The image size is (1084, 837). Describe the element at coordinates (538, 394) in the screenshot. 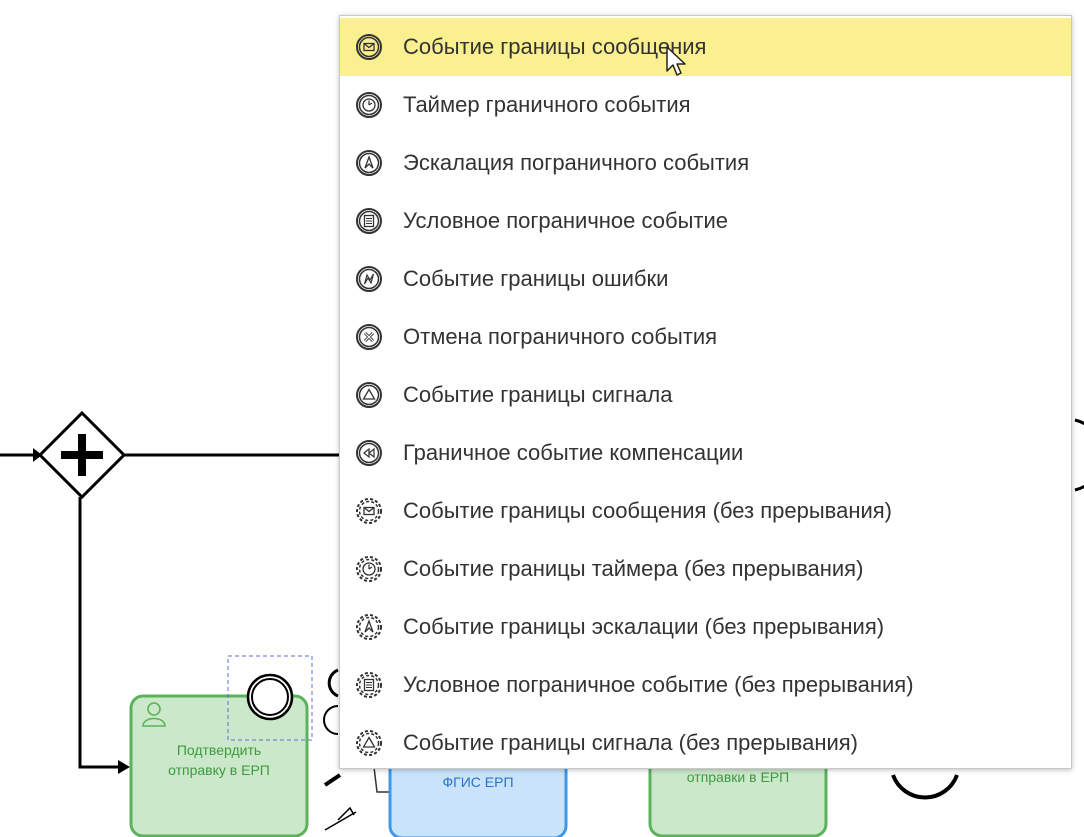

I see `menu-item-label: Событие границы сигнала` at that location.